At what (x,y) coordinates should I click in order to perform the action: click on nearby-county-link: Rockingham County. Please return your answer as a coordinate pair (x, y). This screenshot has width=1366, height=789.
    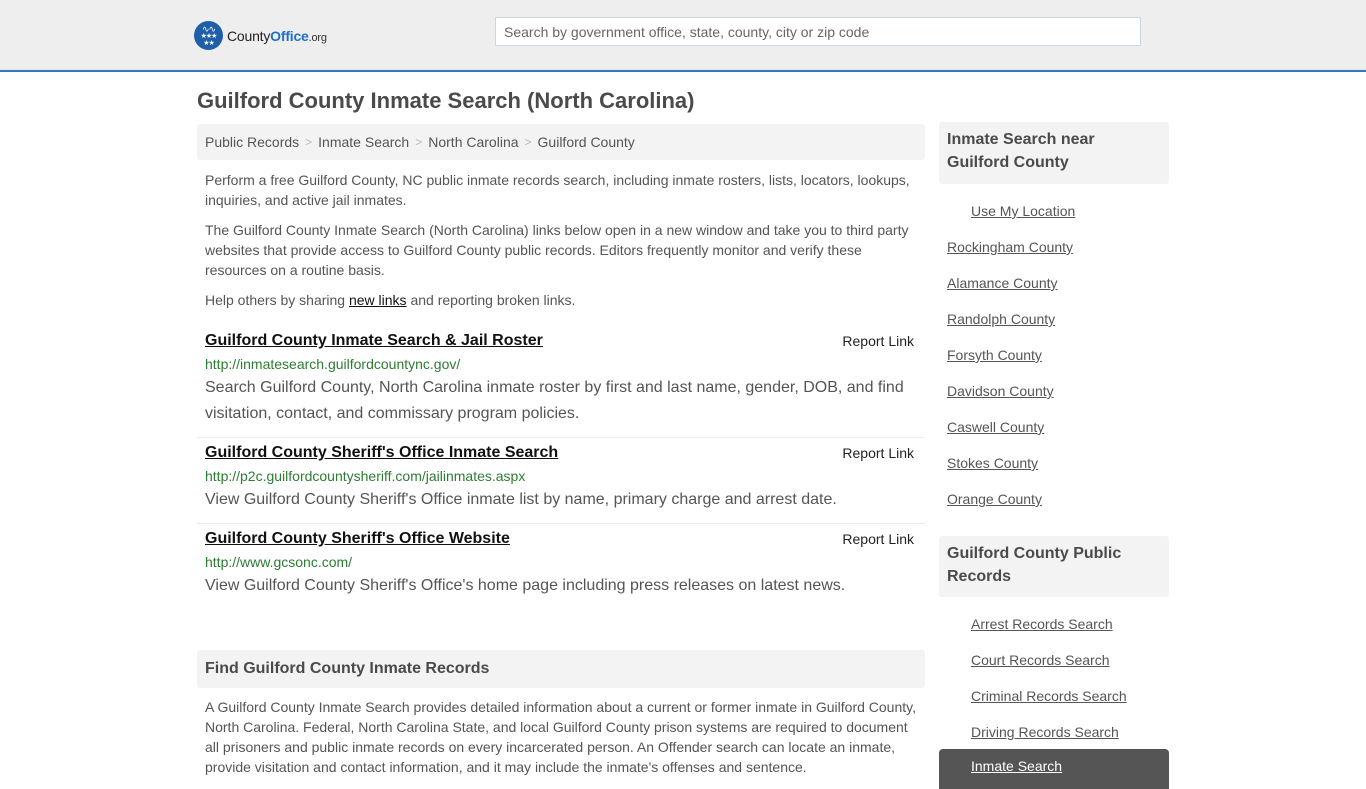
    Looking at the image, I should click on (1057, 255).